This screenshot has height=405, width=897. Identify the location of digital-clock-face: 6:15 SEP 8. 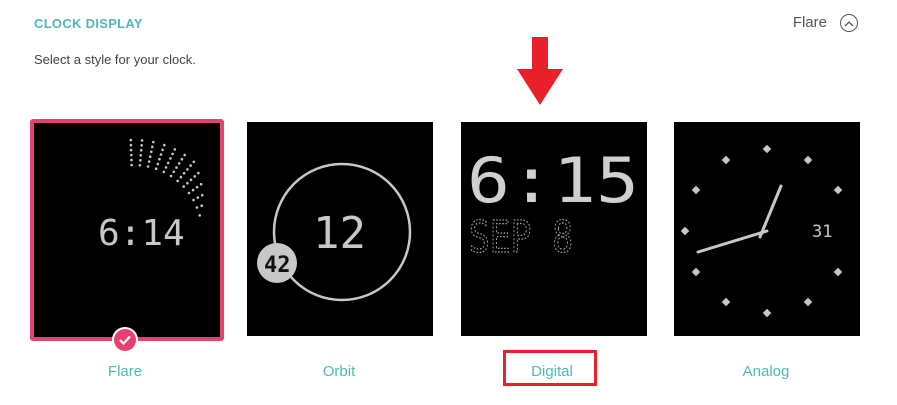
(554, 229).